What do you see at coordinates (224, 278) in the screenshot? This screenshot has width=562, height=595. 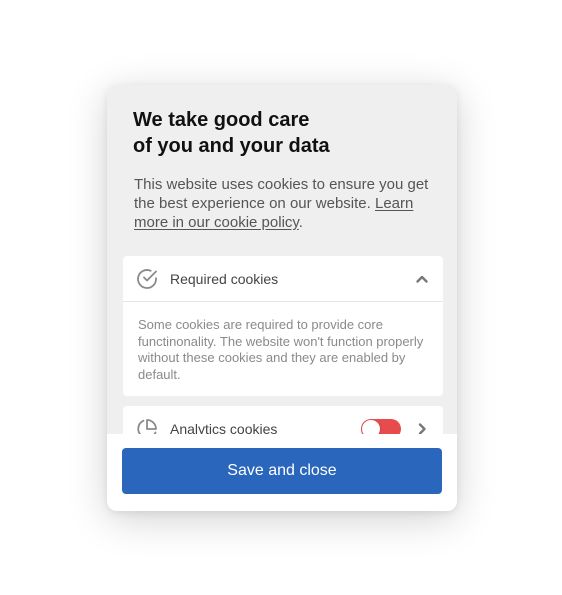 I see `required-cookies-label: Required cookies` at bounding box center [224, 278].